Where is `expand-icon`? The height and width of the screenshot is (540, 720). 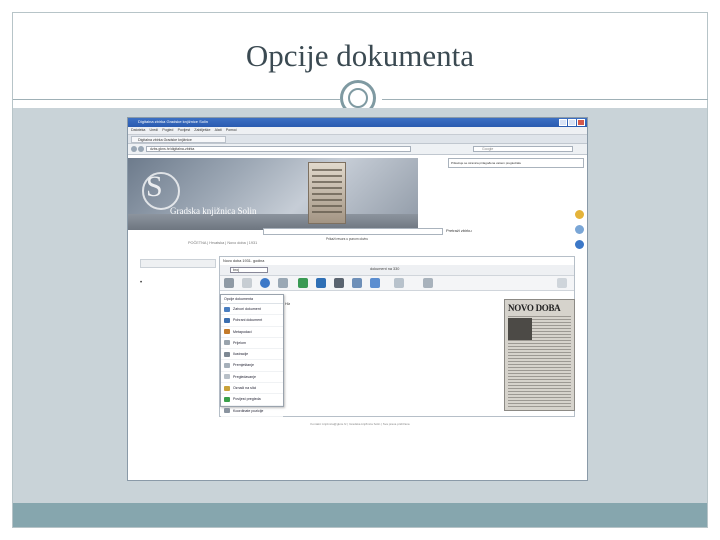
expand-icon is located at coordinates (562, 283).